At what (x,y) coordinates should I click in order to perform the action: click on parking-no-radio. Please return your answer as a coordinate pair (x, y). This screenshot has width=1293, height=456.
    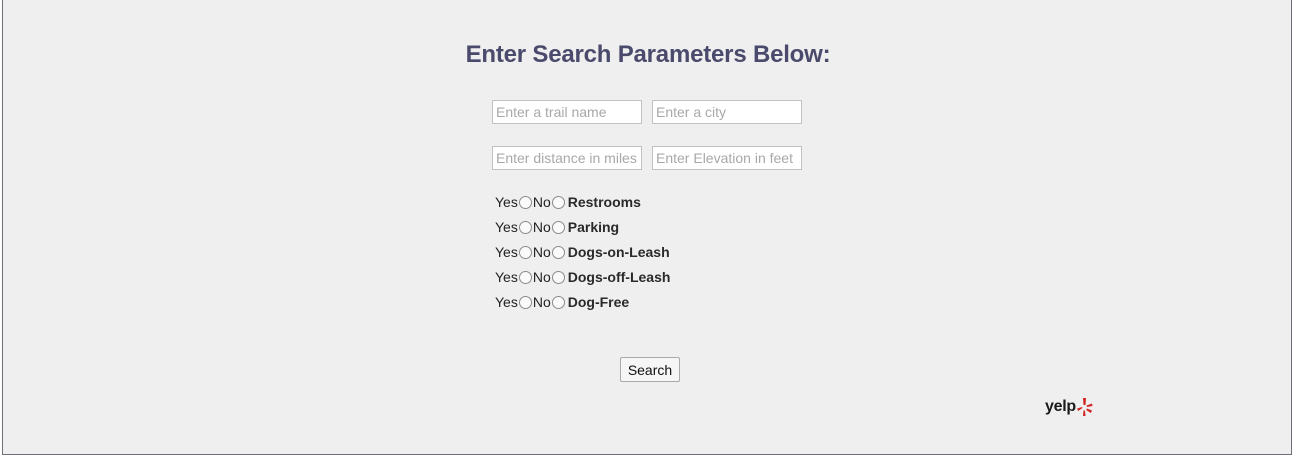
    Looking at the image, I should click on (558, 227).